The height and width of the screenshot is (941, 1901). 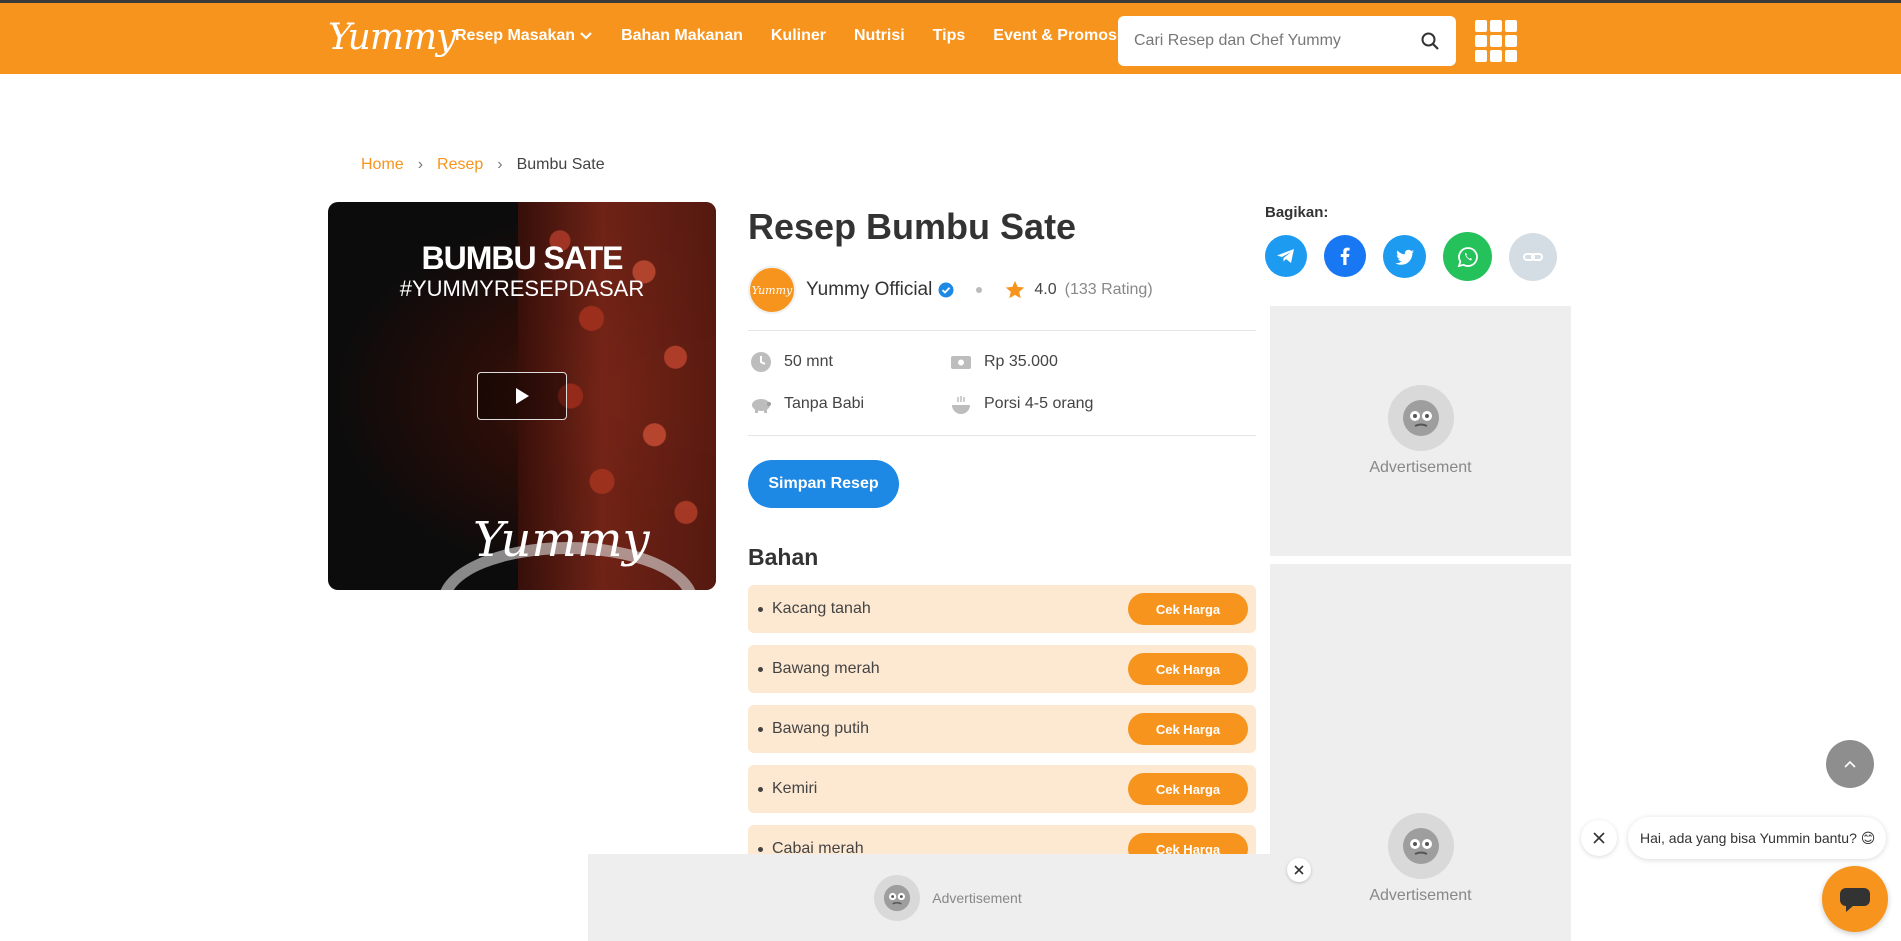 What do you see at coordinates (1080, 404) in the screenshot?
I see `info-portion: Porsi 4-5 orang` at bounding box center [1080, 404].